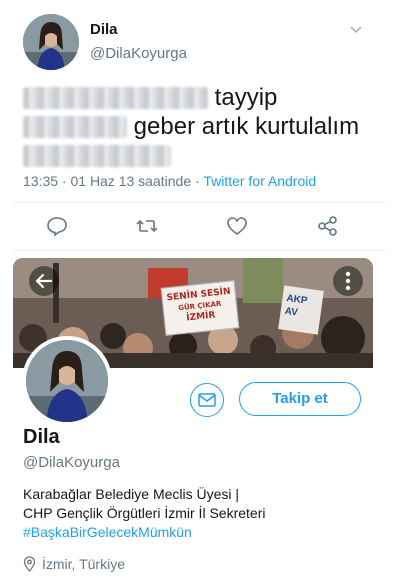 Image resolution: width=417 pixels, height=578 pixels. Describe the element at coordinates (246, 126) in the screenshot. I see `tweet-text-main: geber artık kurtulalım` at that location.